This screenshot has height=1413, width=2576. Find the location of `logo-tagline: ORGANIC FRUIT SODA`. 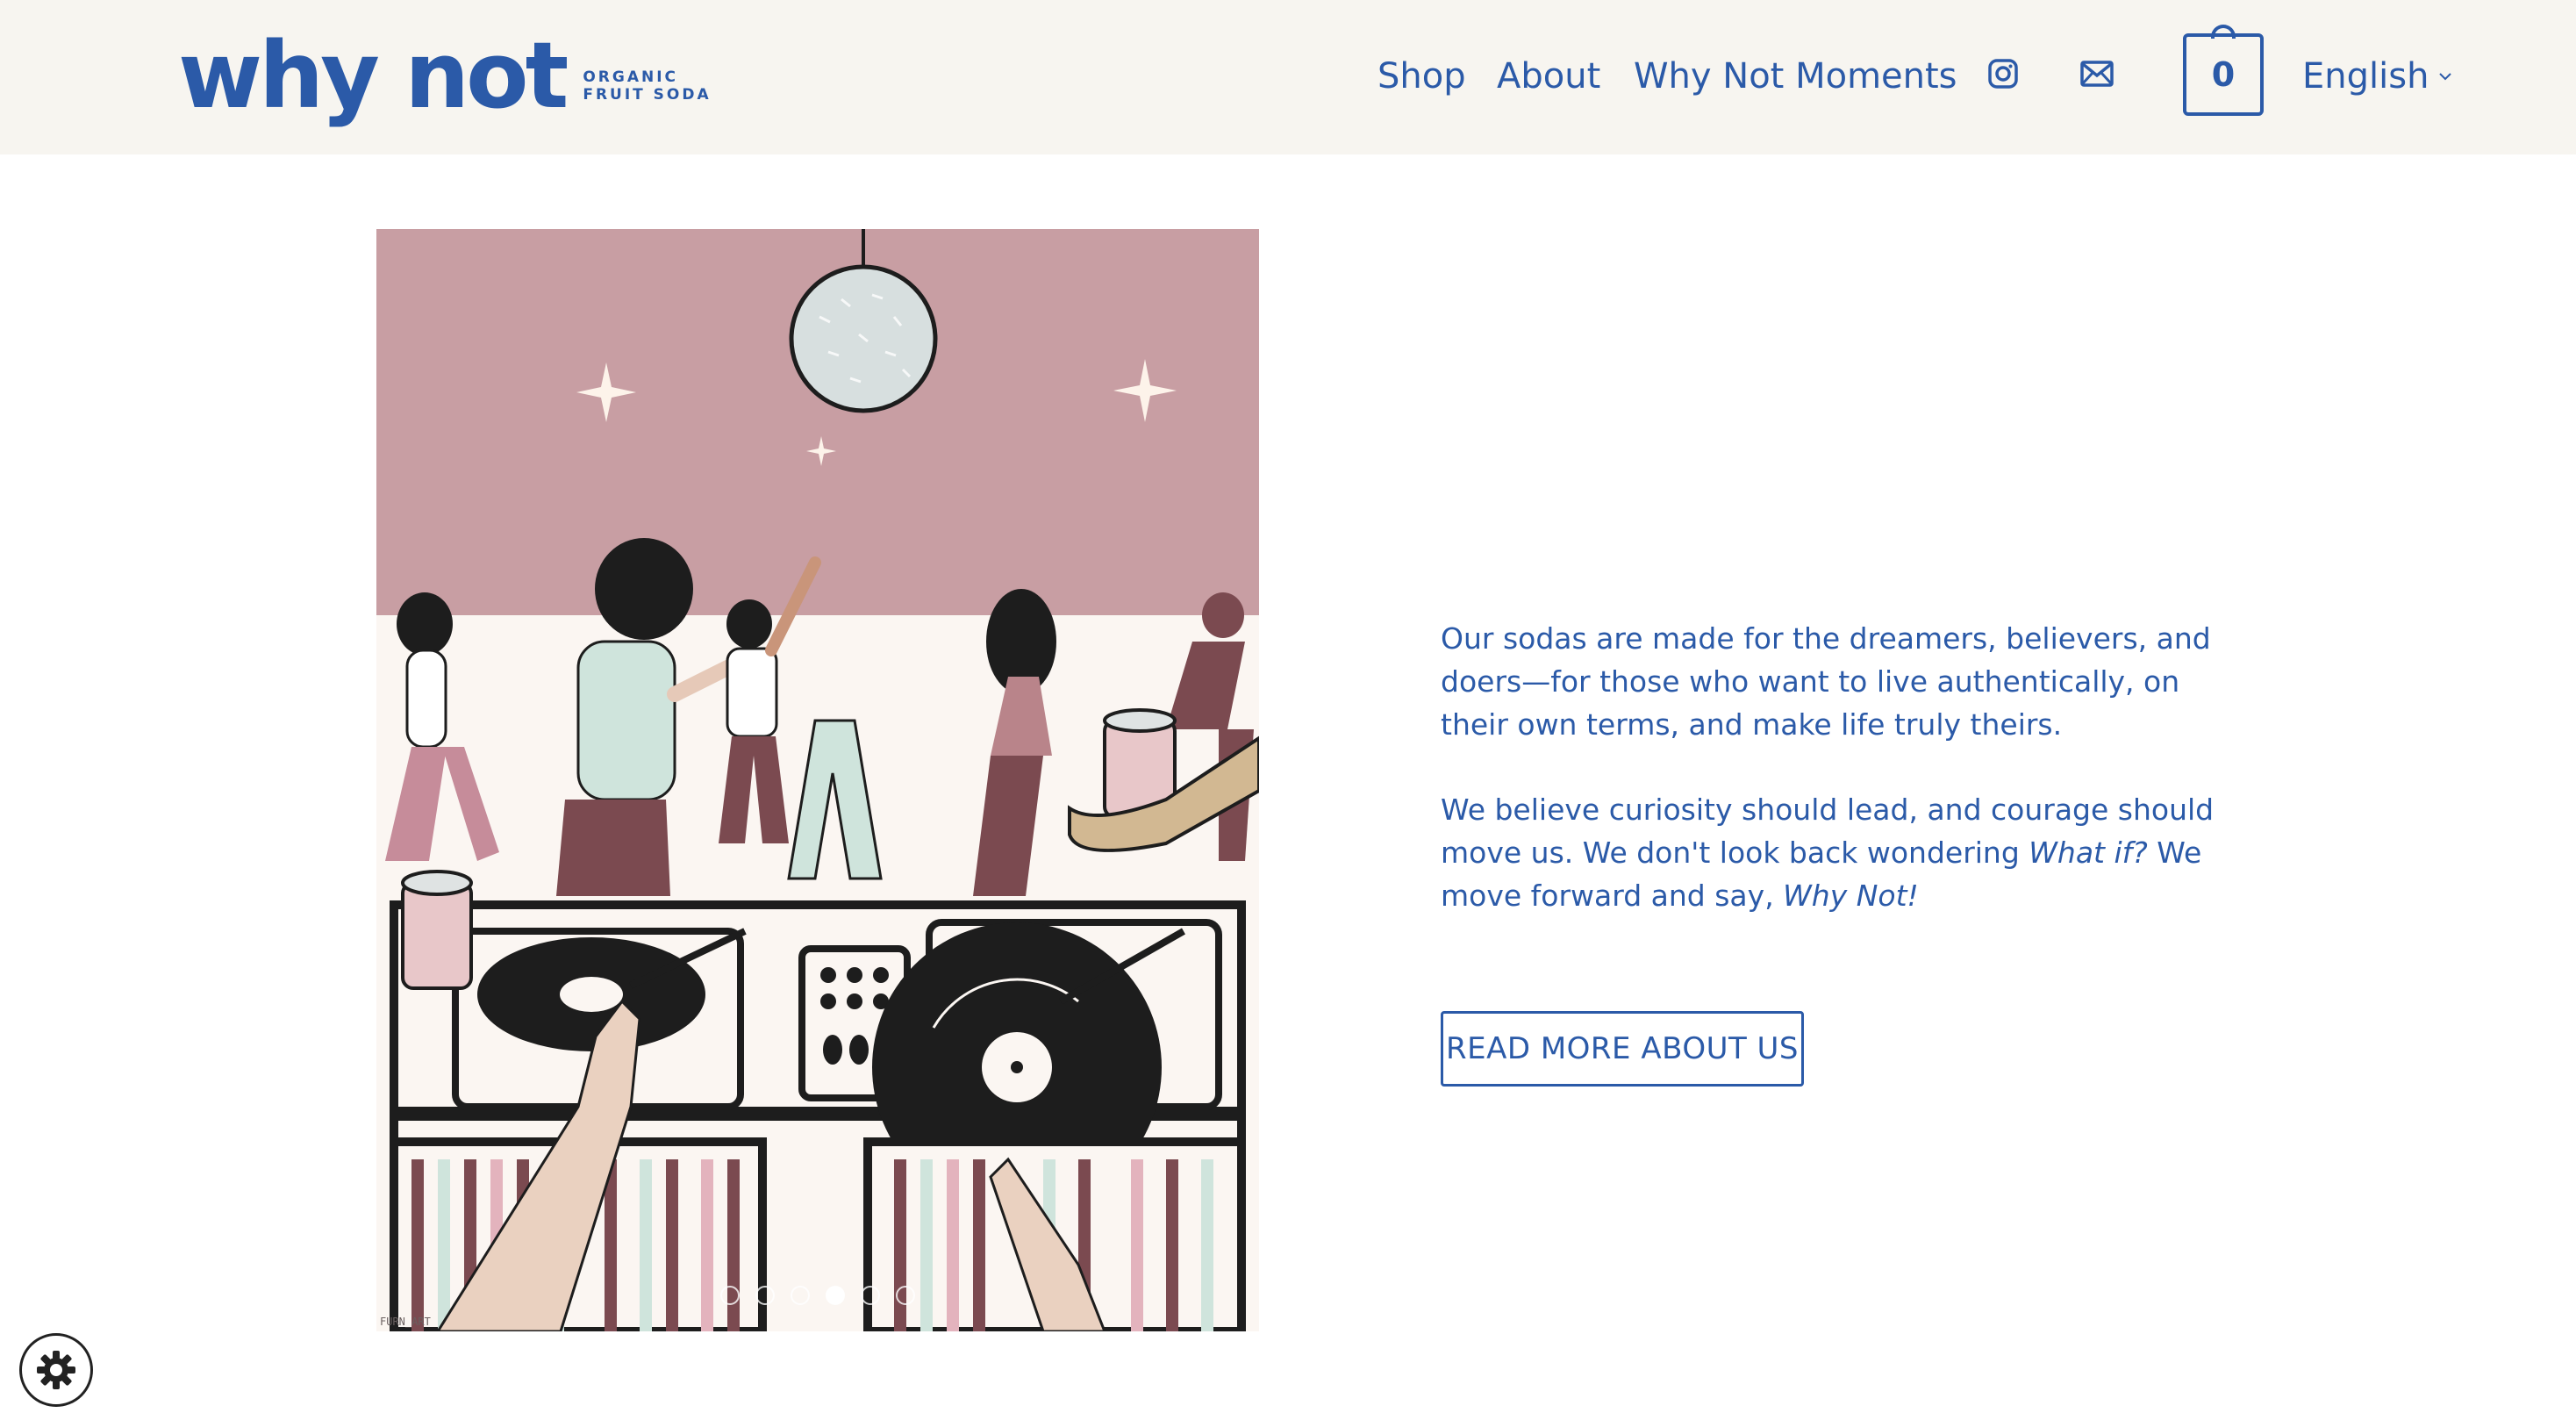

logo-tagline: ORGANIC FRUIT SODA is located at coordinates (647, 86).